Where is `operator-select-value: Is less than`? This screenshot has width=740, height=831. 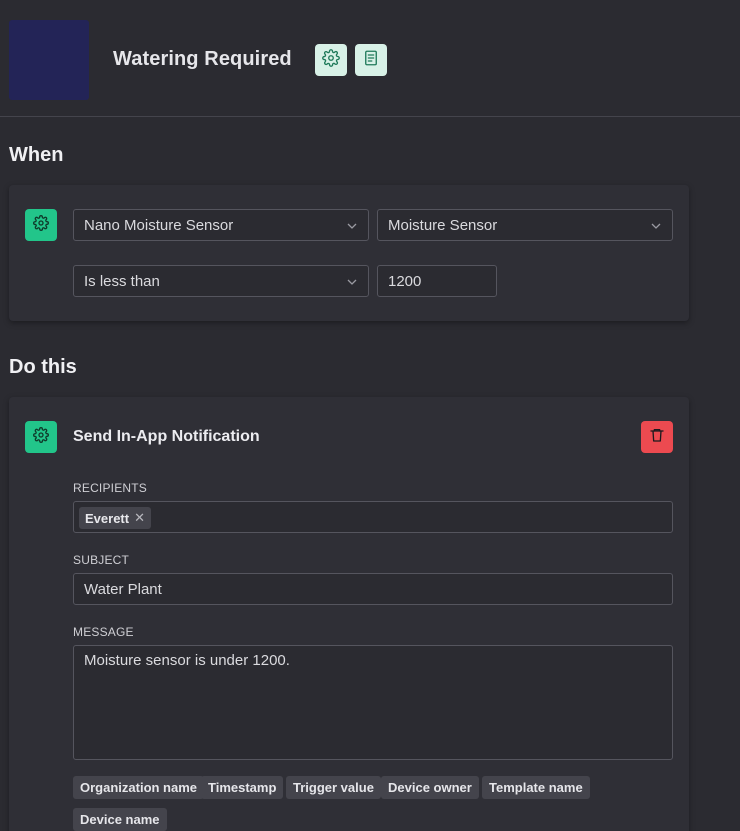 operator-select-value: Is less than is located at coordinates (122, 281).